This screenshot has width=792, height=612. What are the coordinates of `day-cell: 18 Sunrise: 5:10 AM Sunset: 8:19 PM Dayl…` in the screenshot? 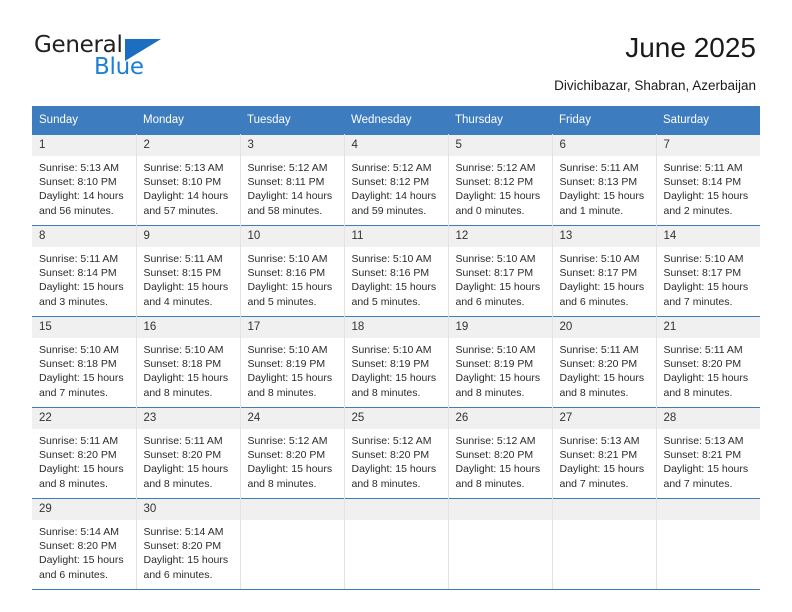 It's located at (396, 362).